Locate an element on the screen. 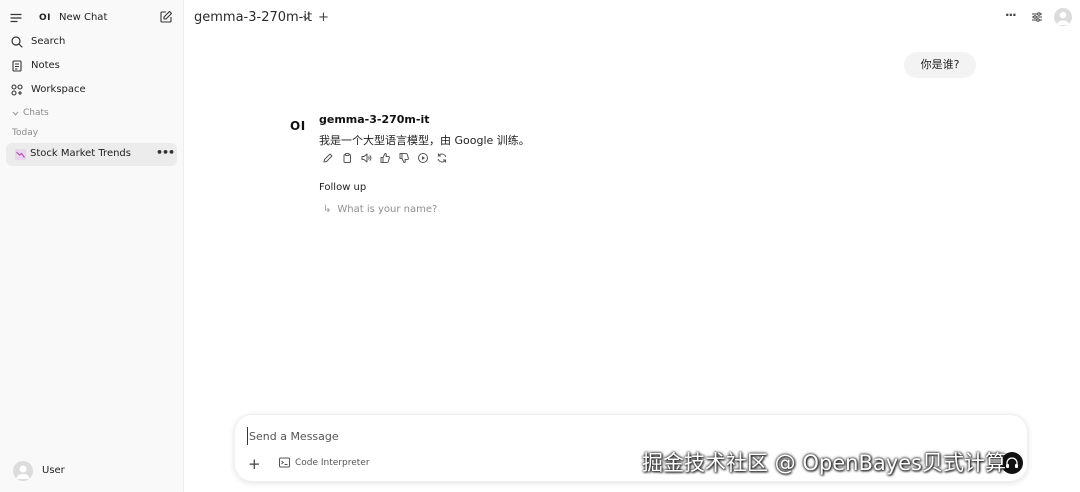  message-actions is located at coordinates (385, 158).